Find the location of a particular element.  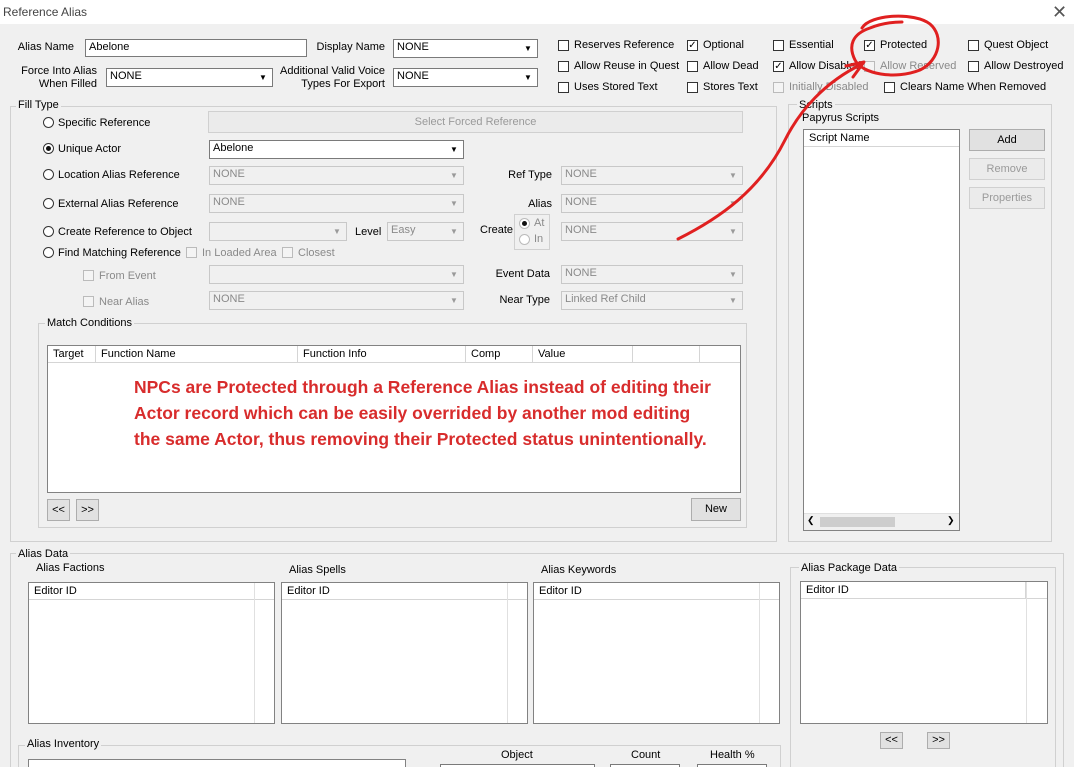

arrow-line is located at coordinates (770, 151).